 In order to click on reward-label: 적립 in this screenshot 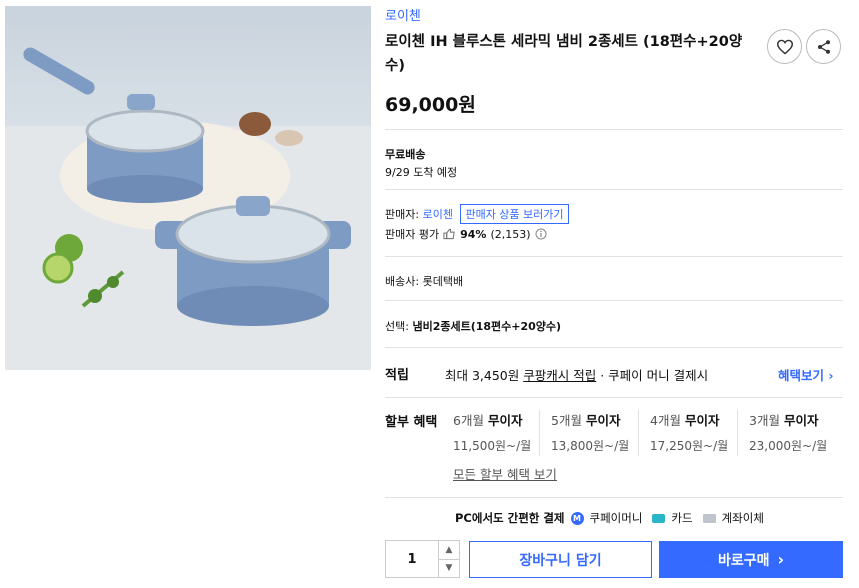, I will do `click(397, 375)`.